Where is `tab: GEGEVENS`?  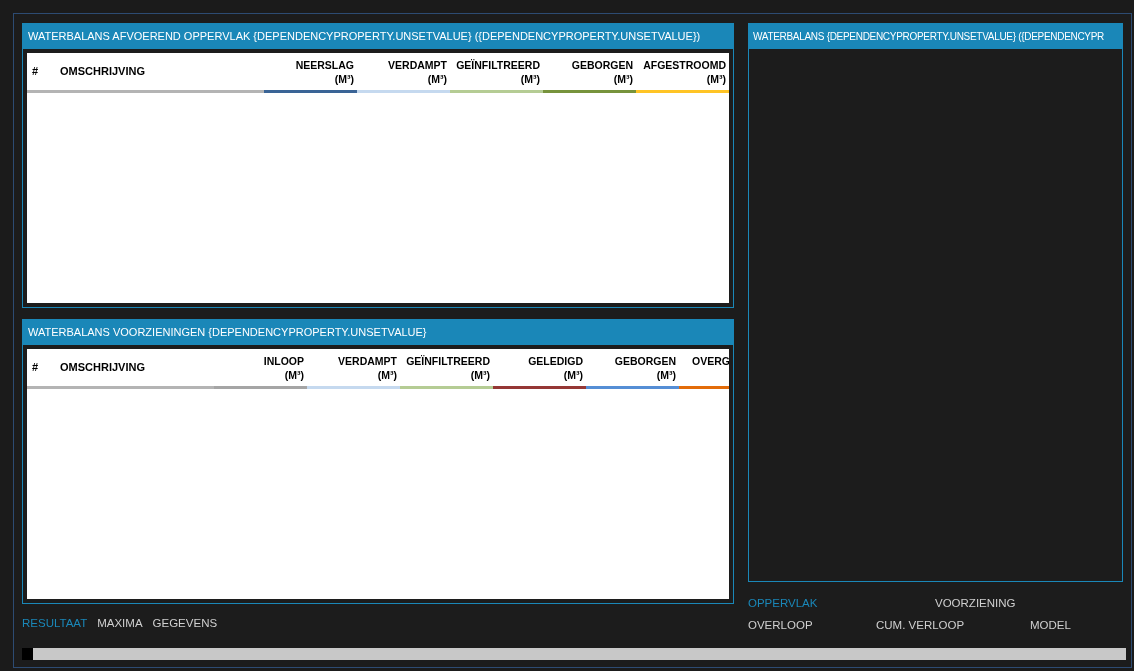 tab: GEGEVENS is located at coordinates (185, 624).